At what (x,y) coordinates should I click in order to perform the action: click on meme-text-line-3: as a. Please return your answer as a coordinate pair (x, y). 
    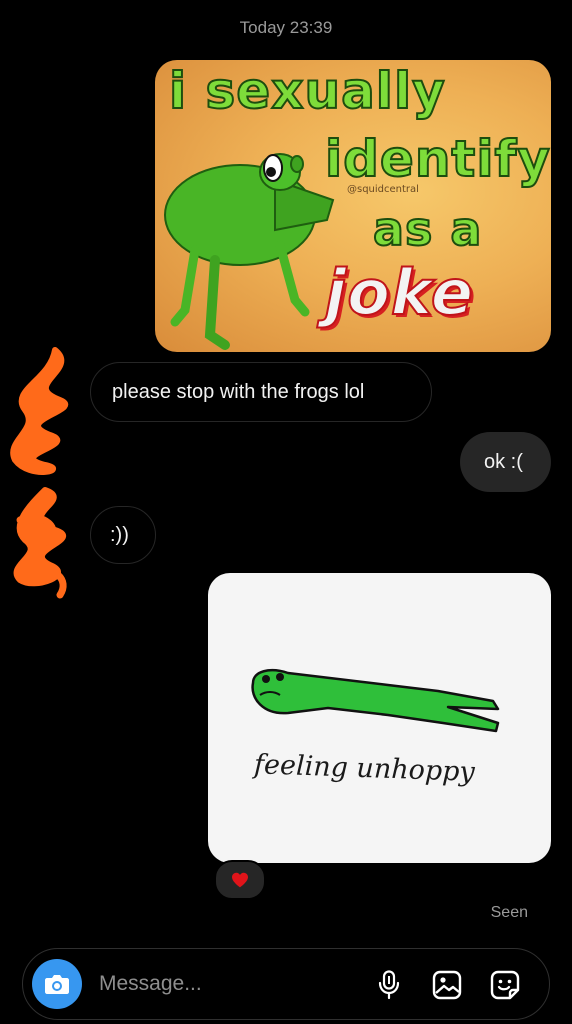
    Looking at the image, I should click on (427, 229).